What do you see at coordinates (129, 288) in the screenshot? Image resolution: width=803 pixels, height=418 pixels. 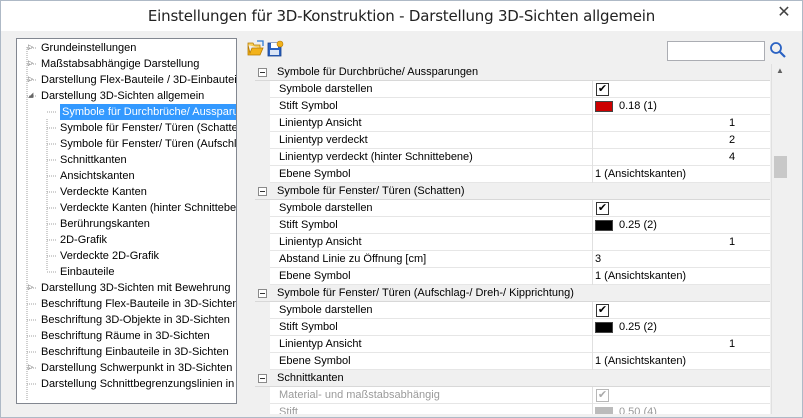 I see `tree-item: ▷ Darstellung 3D-Sichten mit Bewehrung` at bounding box center [129, 288].